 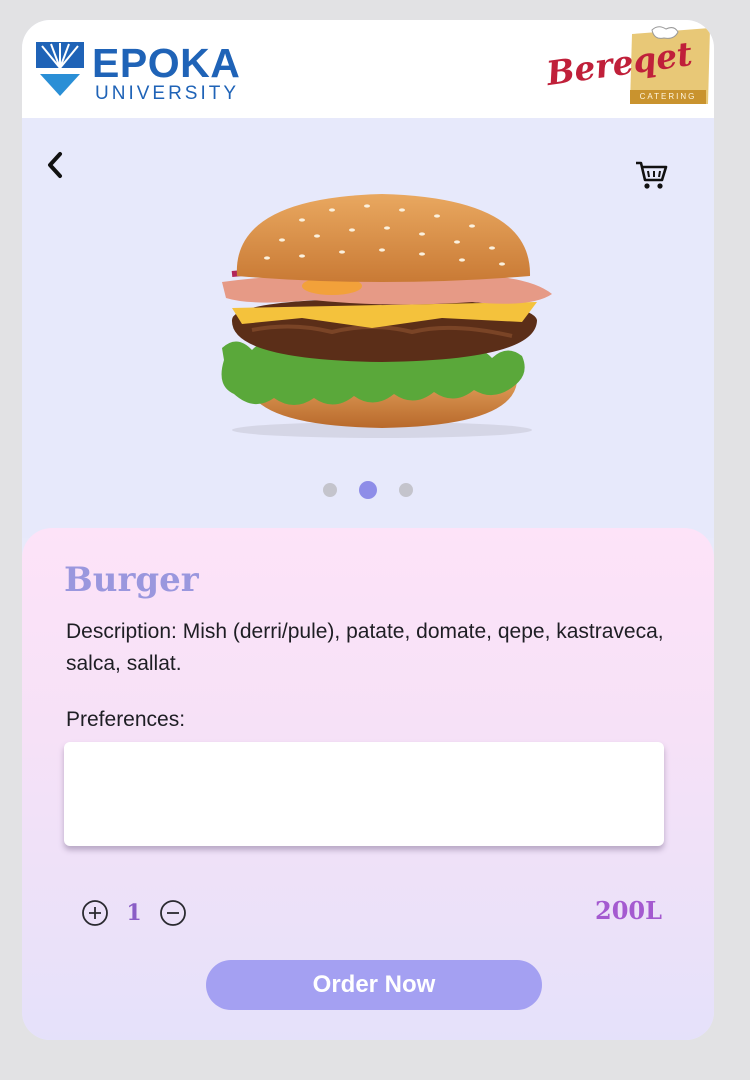 I want to click on decrease-quantity-button, so click(x=173, y=913).